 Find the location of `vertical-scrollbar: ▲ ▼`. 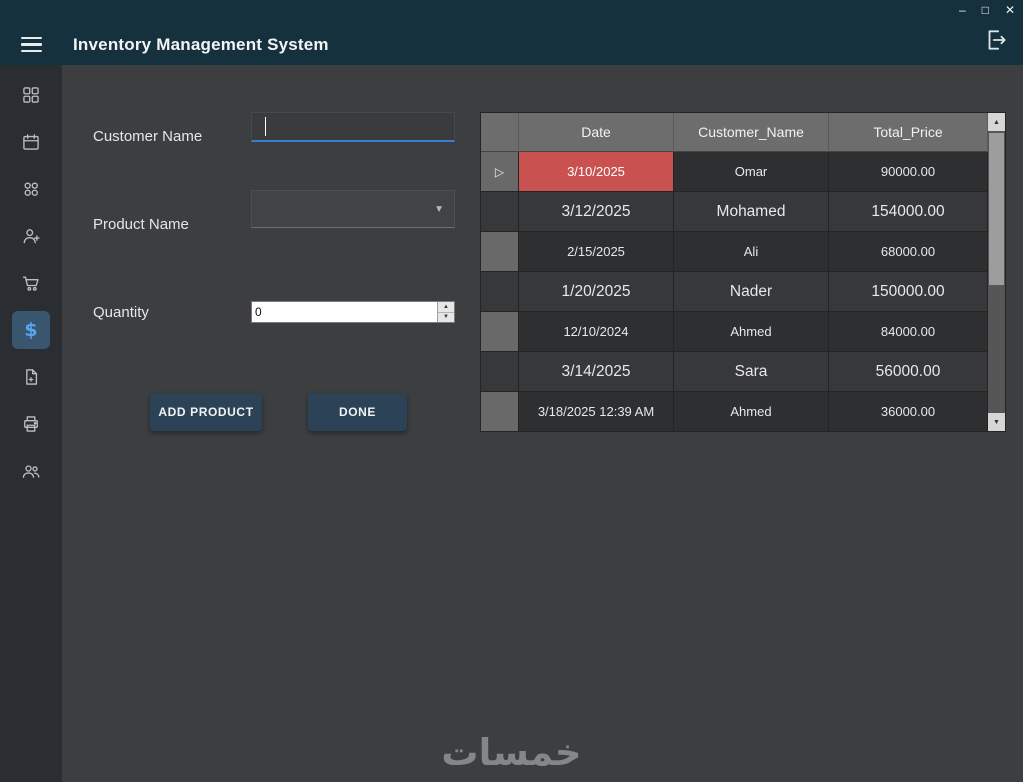

vertical-scrollbar: ▲ ▼ is located at coordinates (996, 272).